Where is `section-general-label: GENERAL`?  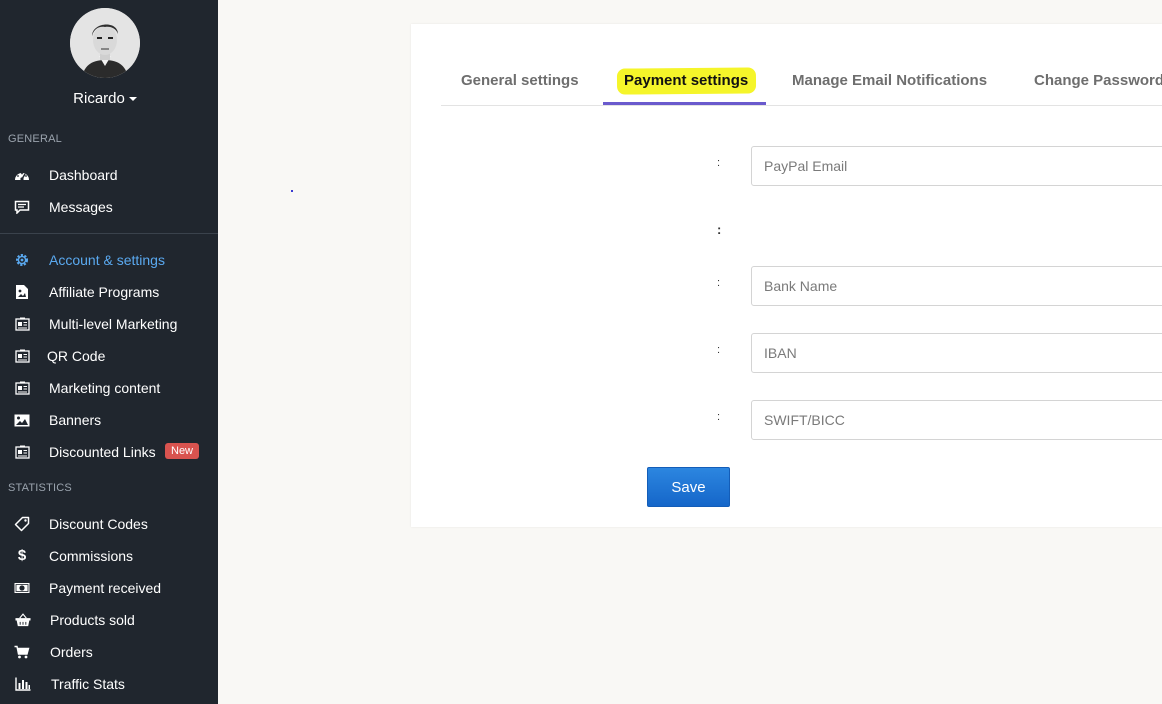 section-general-label: GENERAL is located at coordinates (35, 139).